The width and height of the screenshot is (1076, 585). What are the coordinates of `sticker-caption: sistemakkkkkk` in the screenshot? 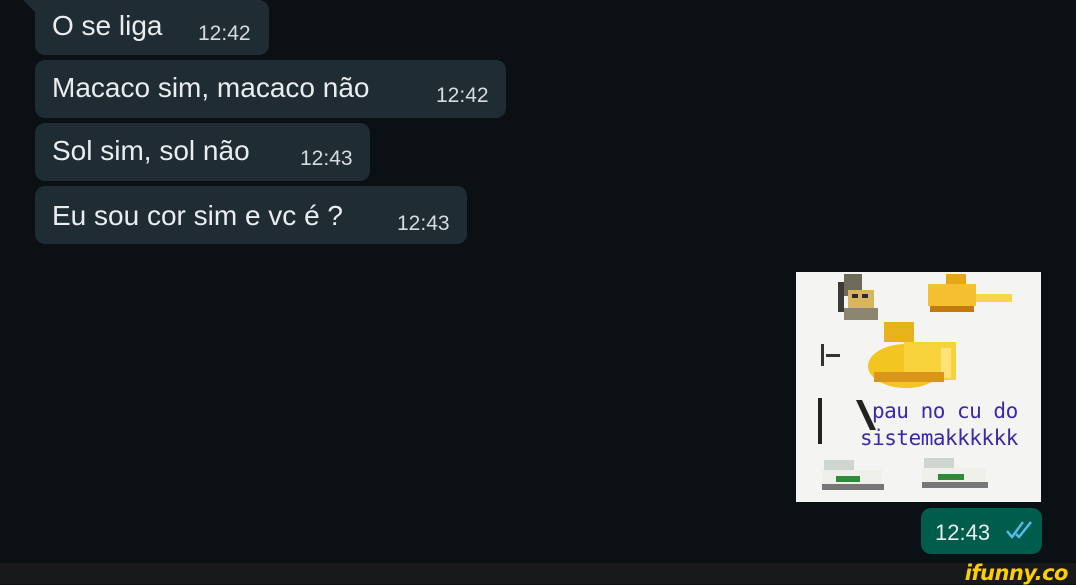 It's located at (939, 438).